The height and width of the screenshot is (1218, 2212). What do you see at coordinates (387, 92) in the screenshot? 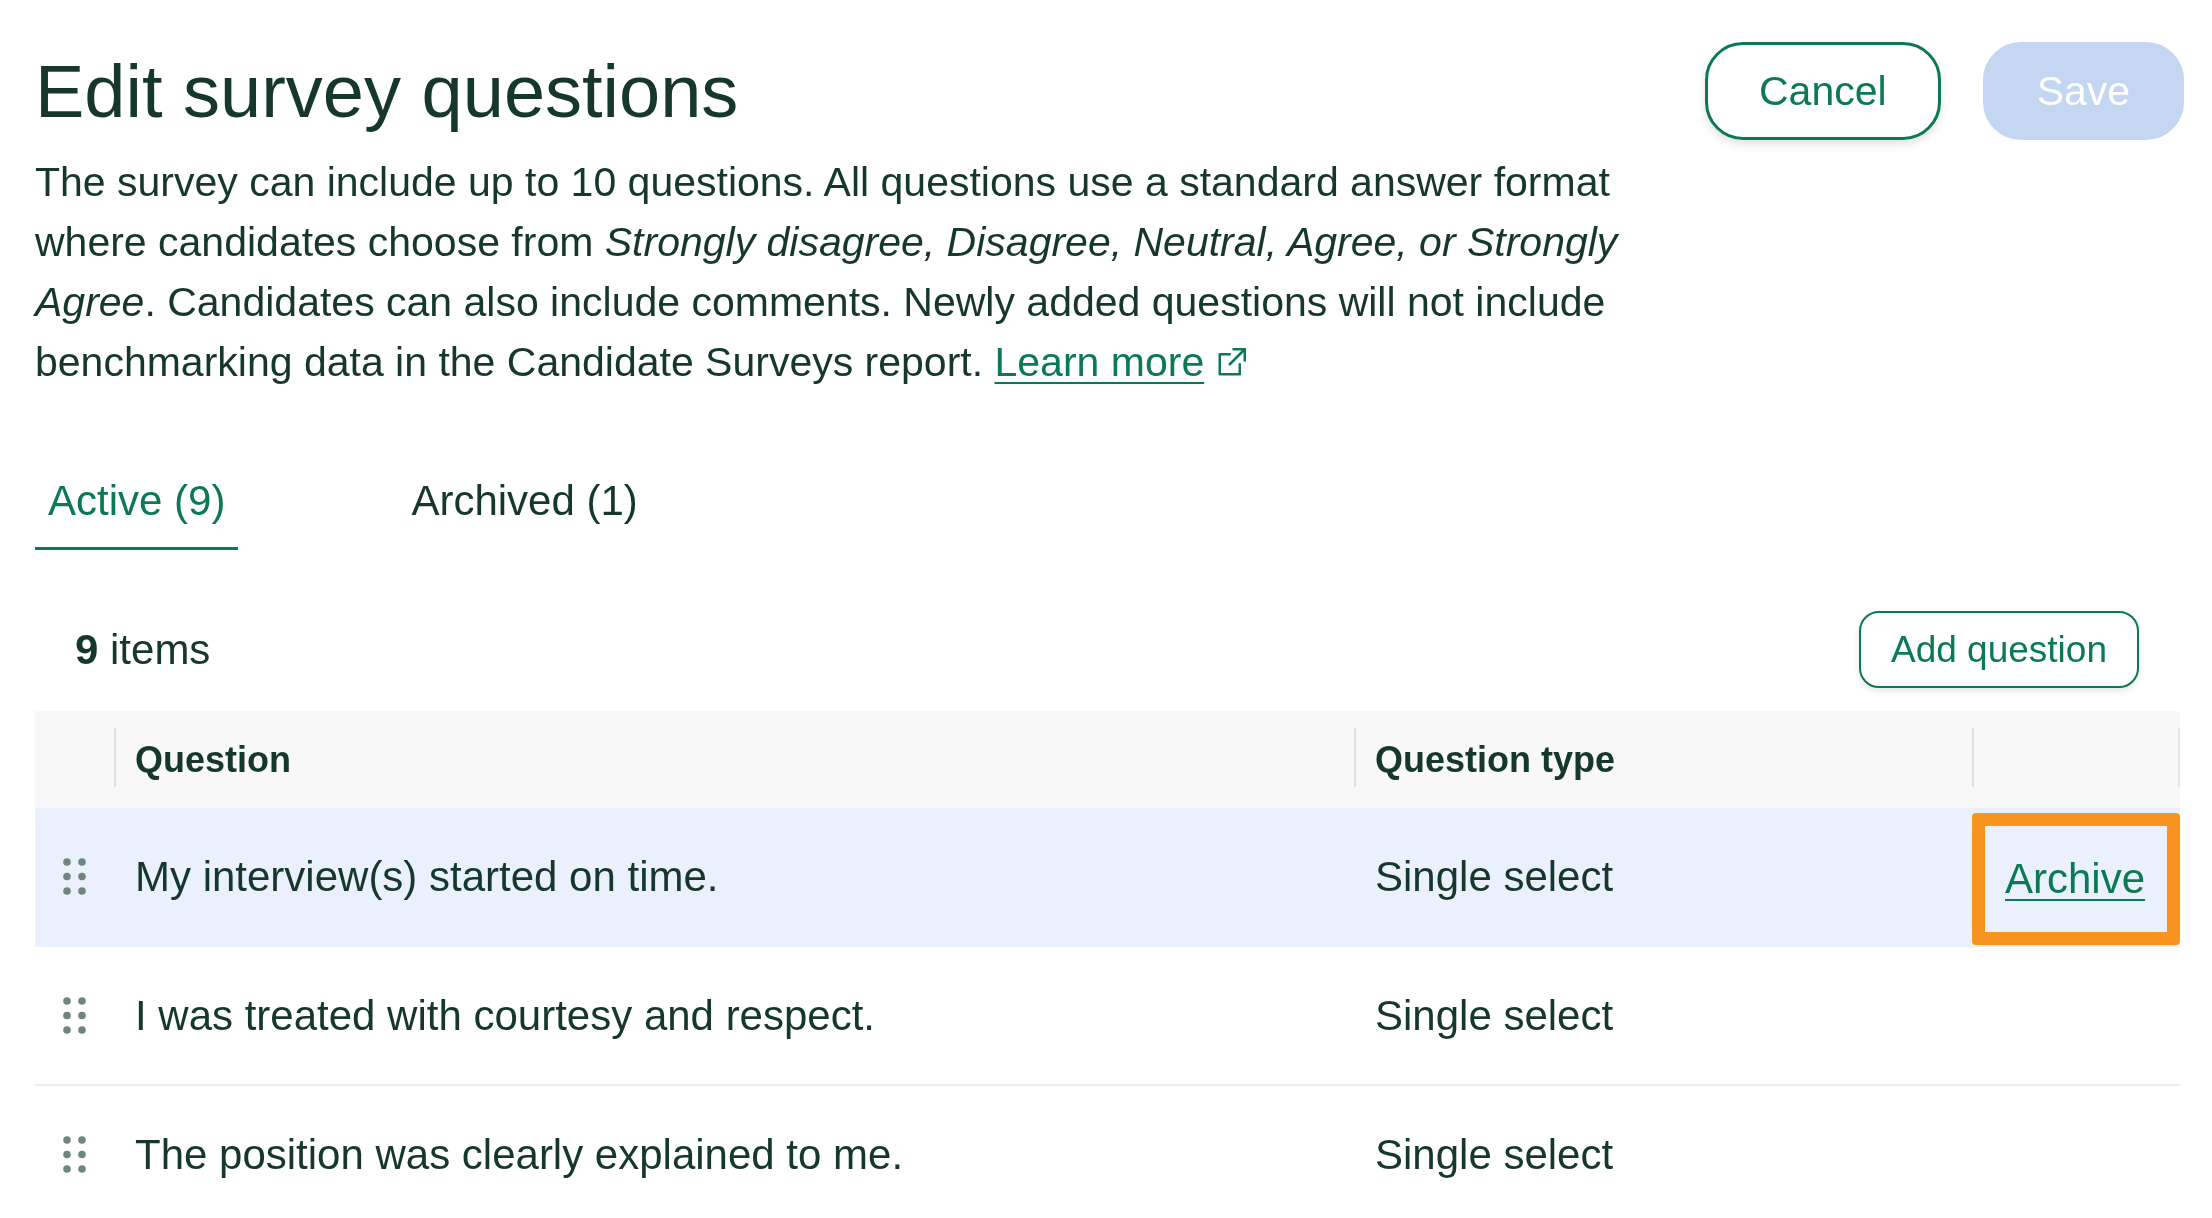
I see `page-title: Edit survey questions` at bounding box center [387, 92].